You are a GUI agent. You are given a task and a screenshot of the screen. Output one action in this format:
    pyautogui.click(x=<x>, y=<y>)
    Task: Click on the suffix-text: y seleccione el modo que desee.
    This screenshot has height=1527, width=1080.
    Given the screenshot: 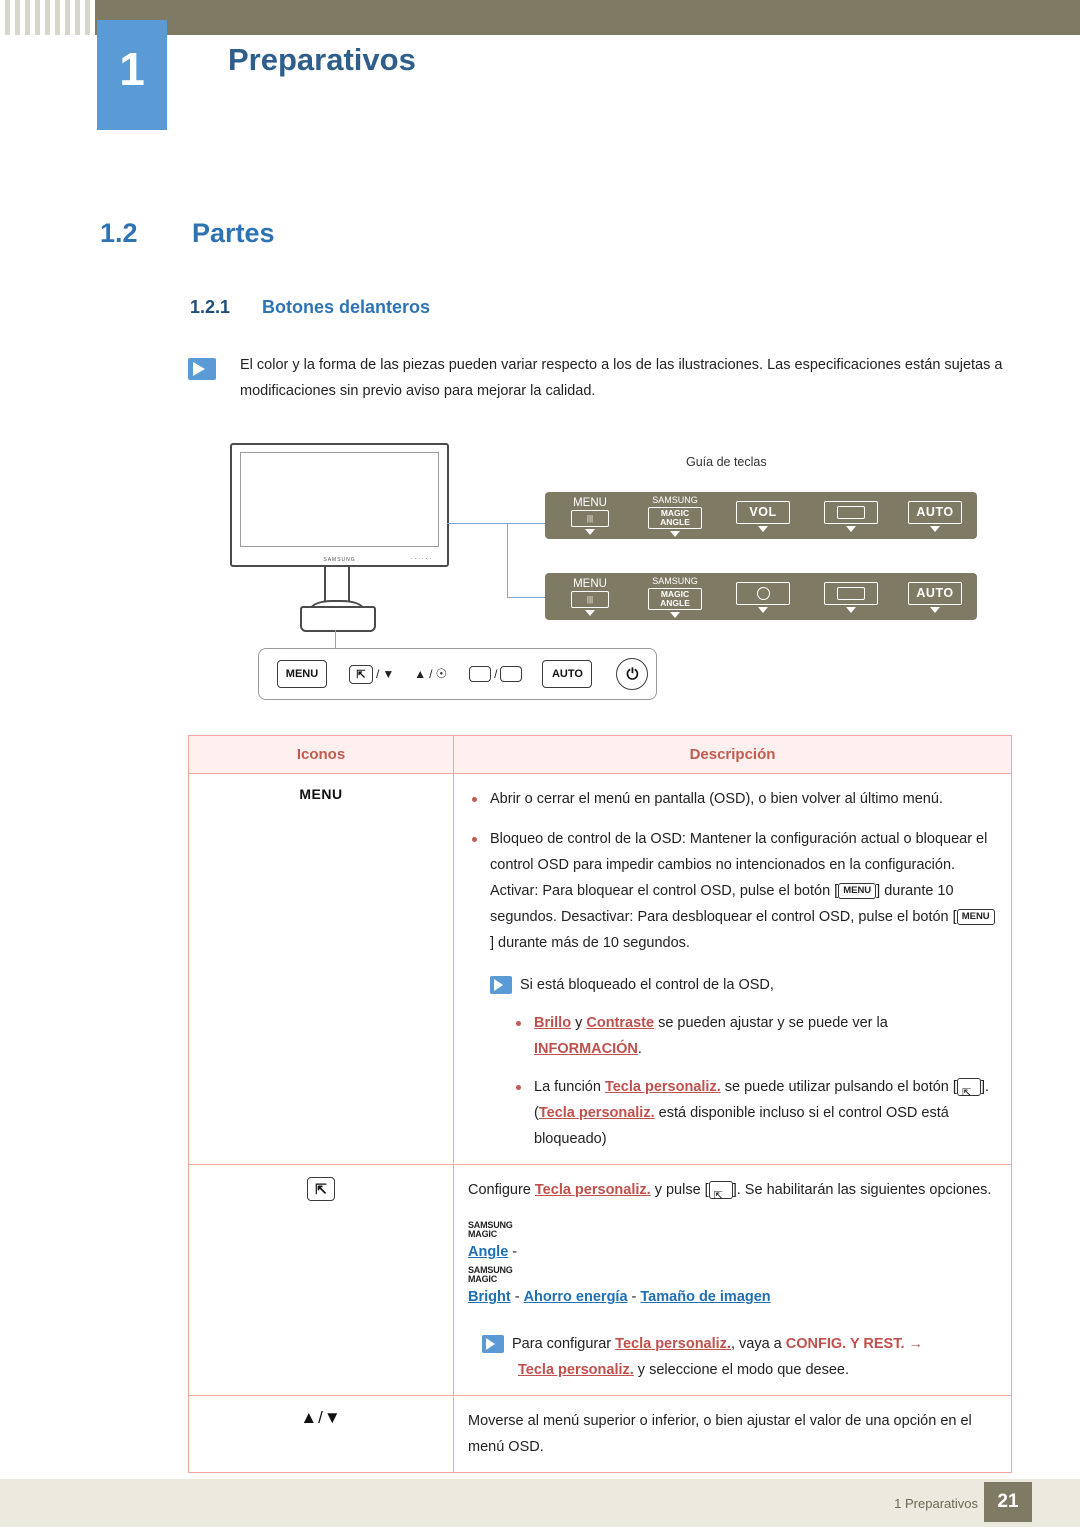 What is the action you would take?
    pyautogui.click(x=741, y=1370)
    